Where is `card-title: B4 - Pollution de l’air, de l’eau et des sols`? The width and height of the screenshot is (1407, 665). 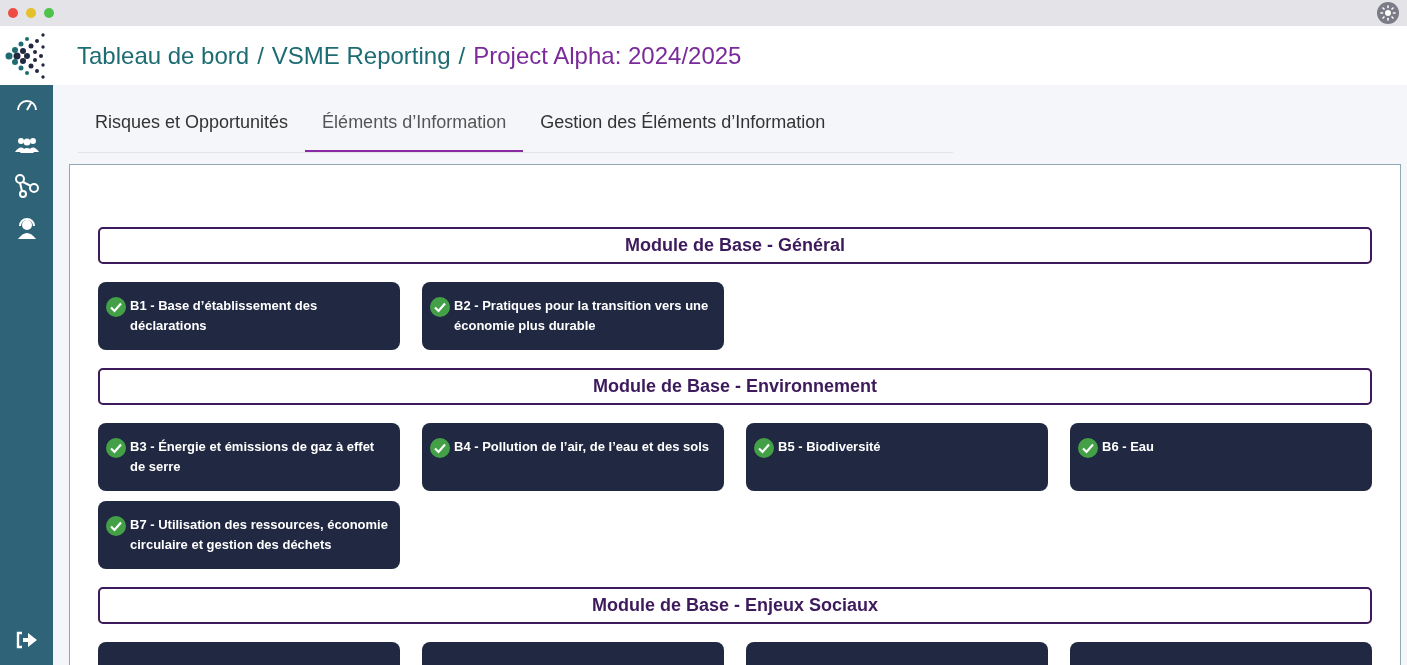
card-title: B4 - Pollution de l’air, de l’eau et des sols is located at coordinates (581, 447).